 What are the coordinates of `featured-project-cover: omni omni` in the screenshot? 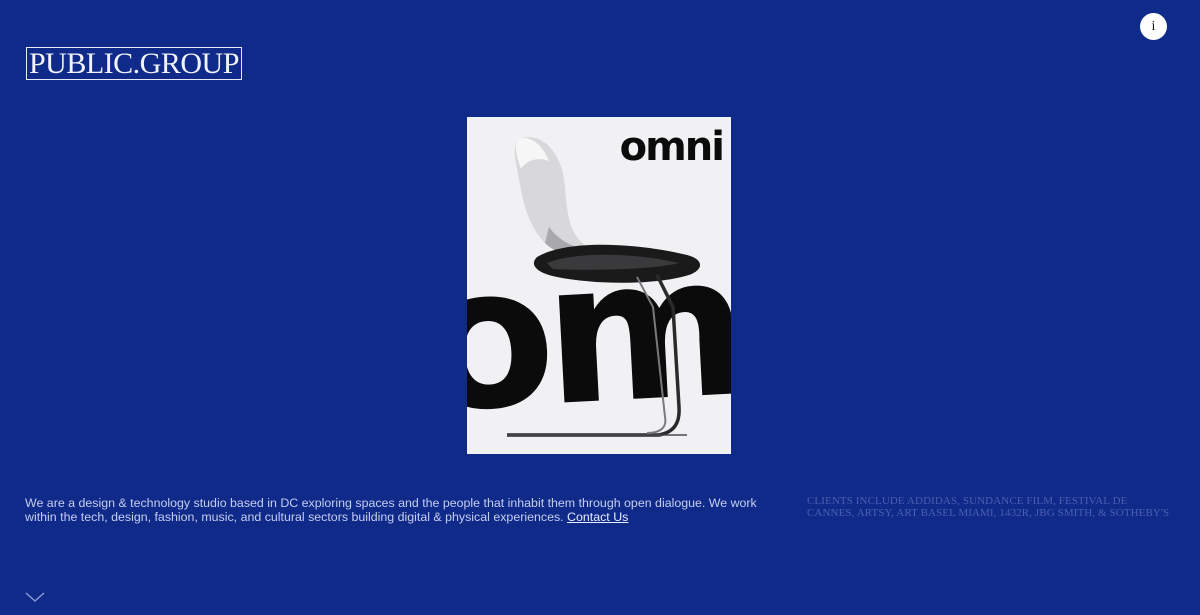 It's located at (599, 285).